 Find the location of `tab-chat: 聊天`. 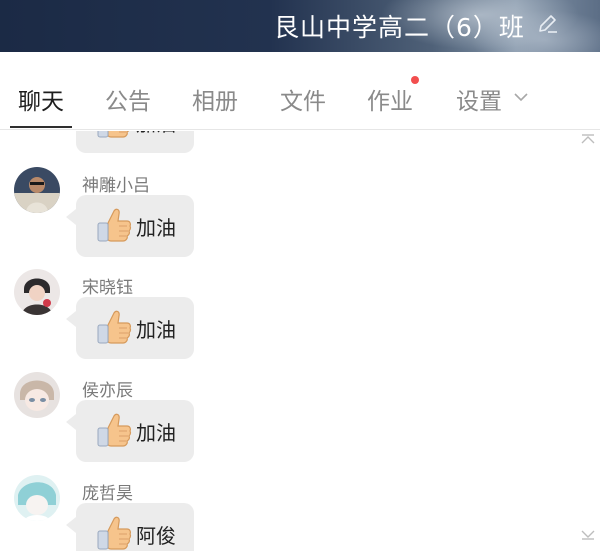

tab-chat: 聊天 is located at coordinates (41, 99).